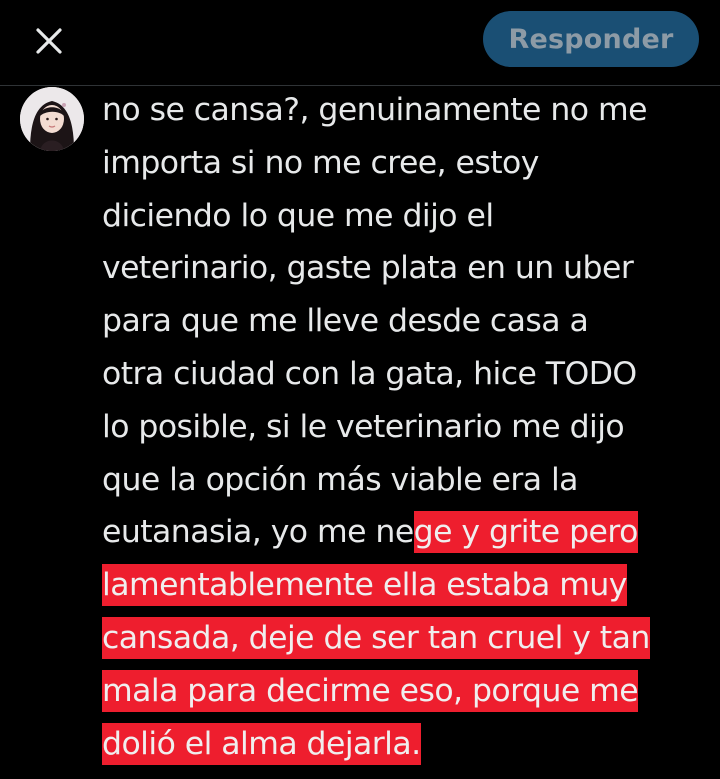 The width and height of the screenshot is (720, 779). I want to click on highlighted-text: lamentablemente ella estaba muy, so click(364, 585).